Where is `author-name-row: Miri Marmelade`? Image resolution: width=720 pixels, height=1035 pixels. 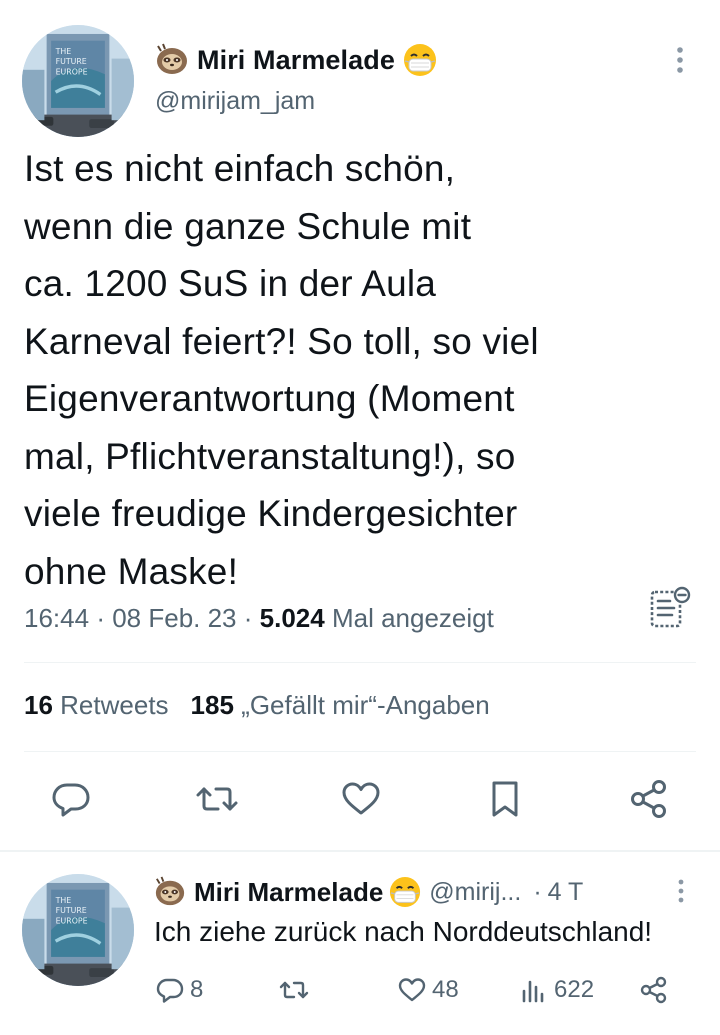 author-name-row: Miri Marmelade is located at coordinates (296, 60).